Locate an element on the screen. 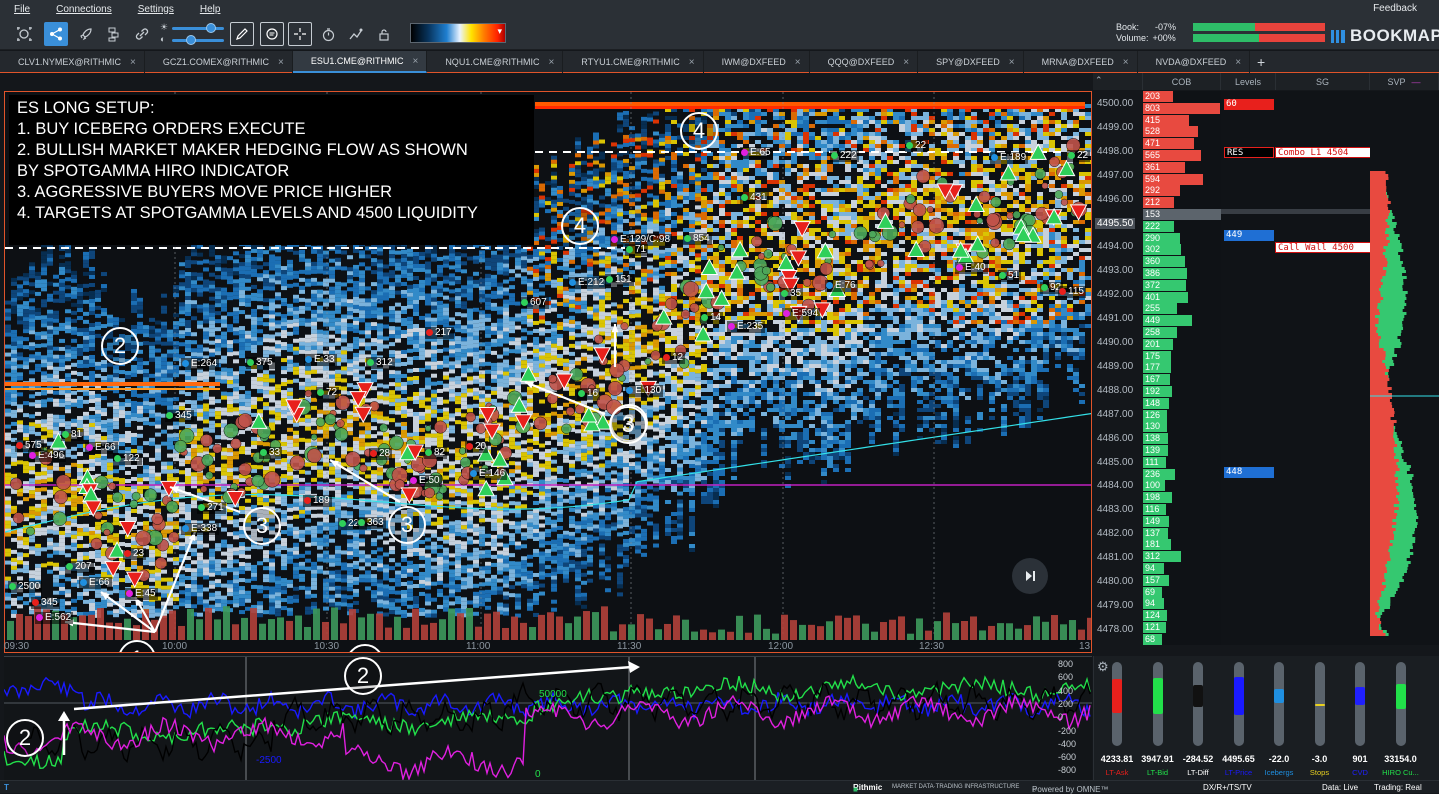 This screenshot has width=1439, height=794. slider-lt-price is located at coordinates (1239, 704).